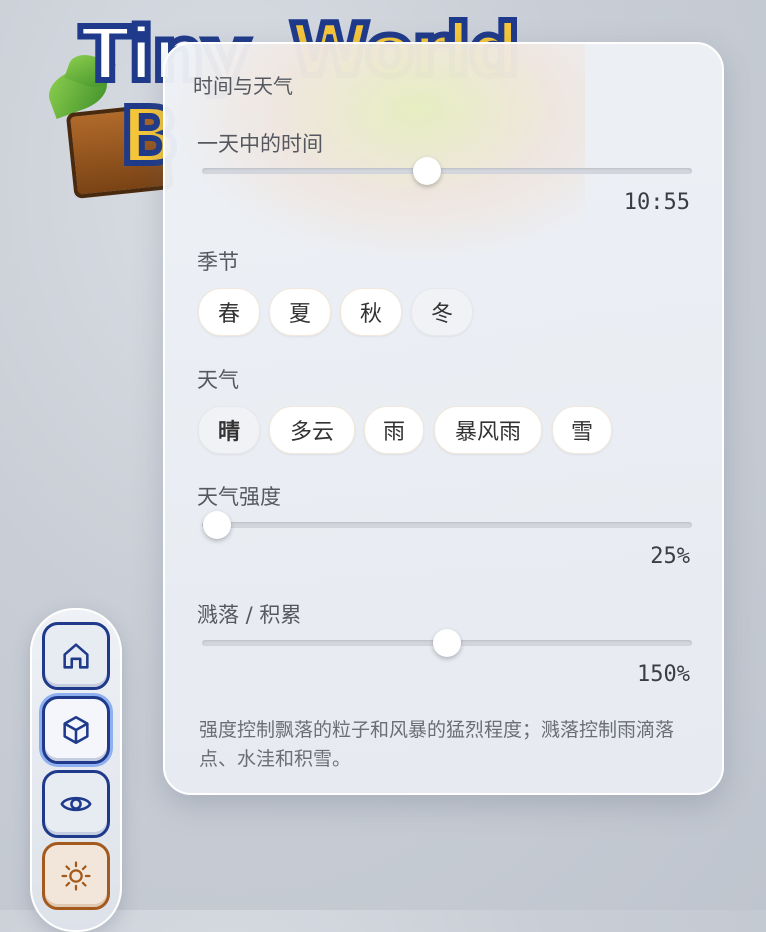  What do you see at coordinates (229, 312) in the screenshot?
I see `season-chip-spring: 春` at bounding box center [229, 312].